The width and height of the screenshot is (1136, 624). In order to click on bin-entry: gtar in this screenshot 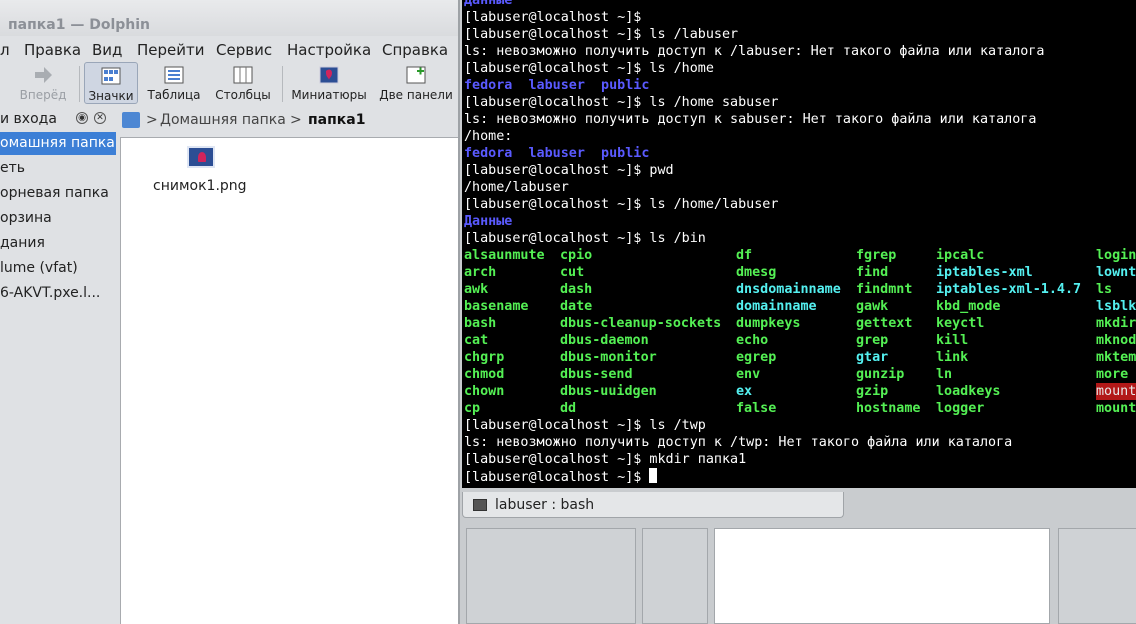, I will do `click(872, 357)`.